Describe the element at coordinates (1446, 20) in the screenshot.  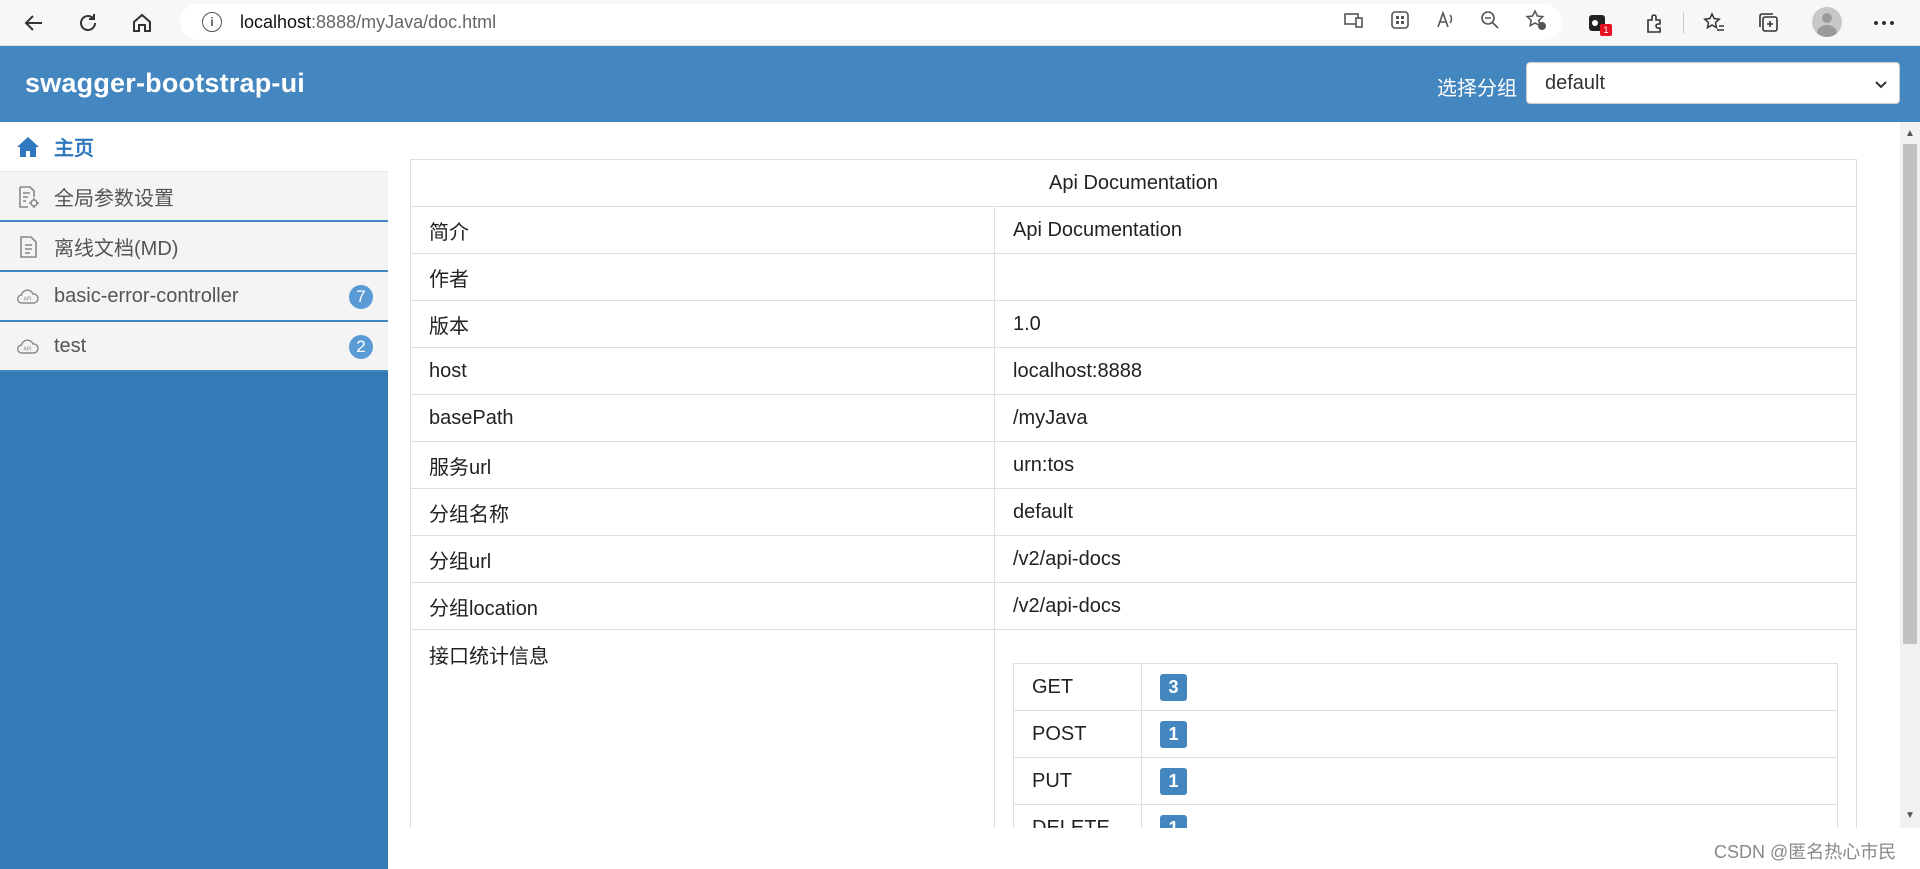
I see `read-aloud-icon` at that location.